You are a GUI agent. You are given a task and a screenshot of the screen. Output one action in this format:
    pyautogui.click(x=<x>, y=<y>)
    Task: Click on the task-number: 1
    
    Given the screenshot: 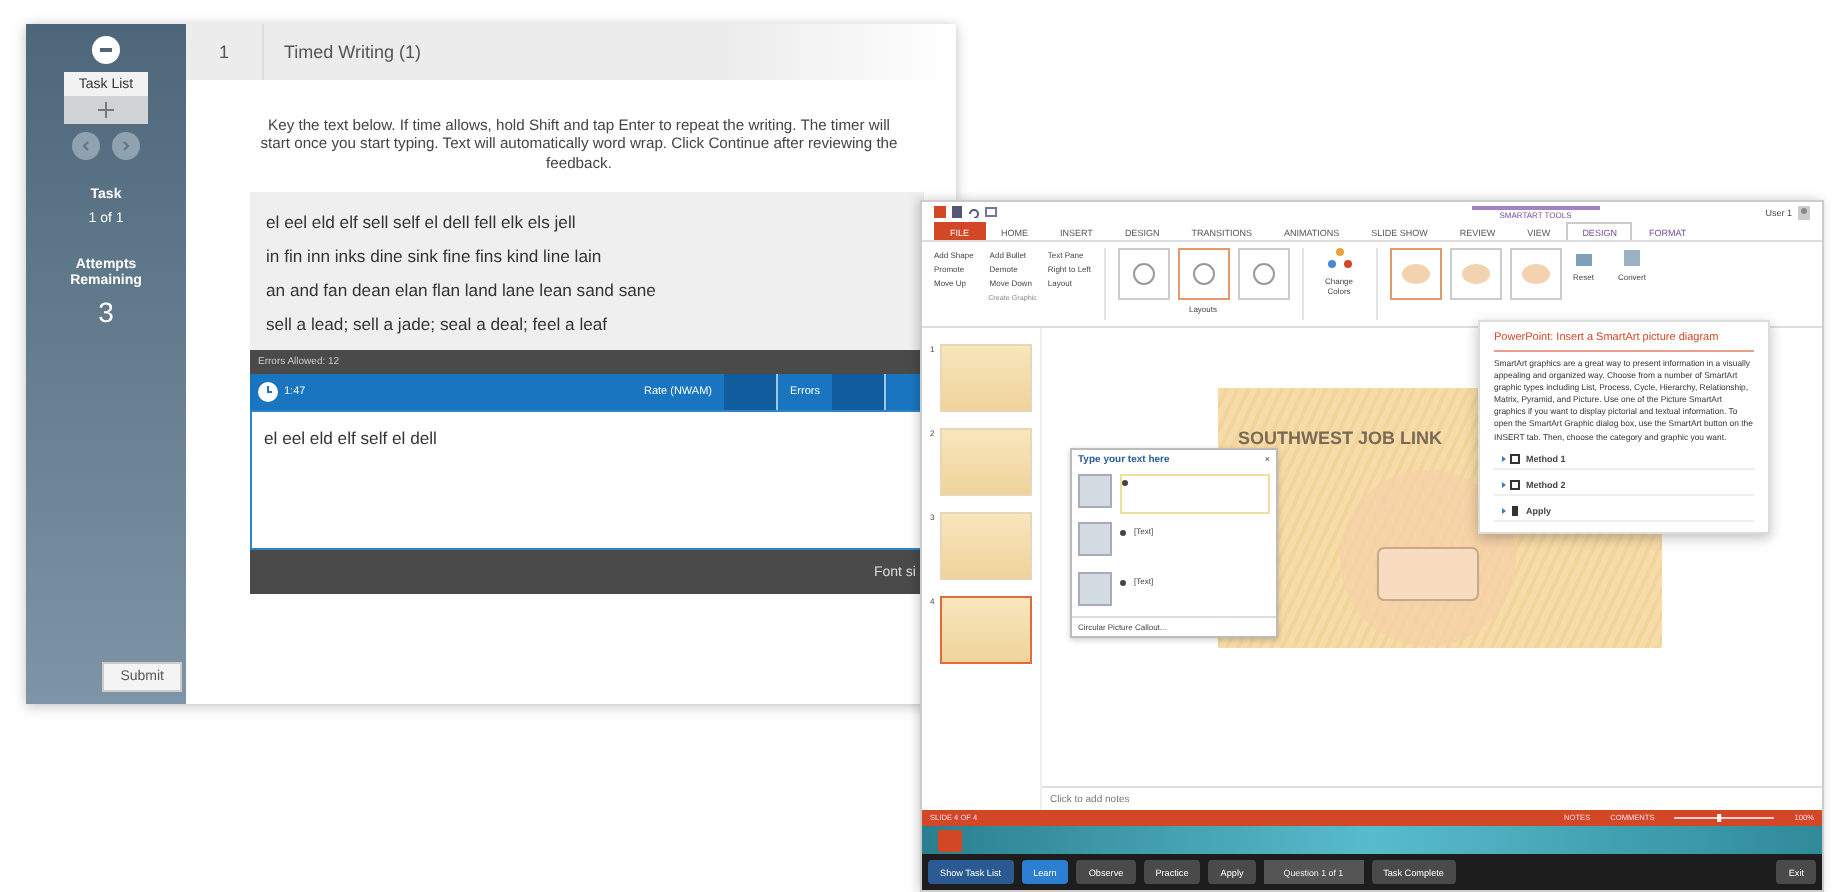 What is the action you would take?
    pyautogui.click(x=223, y=52)
    